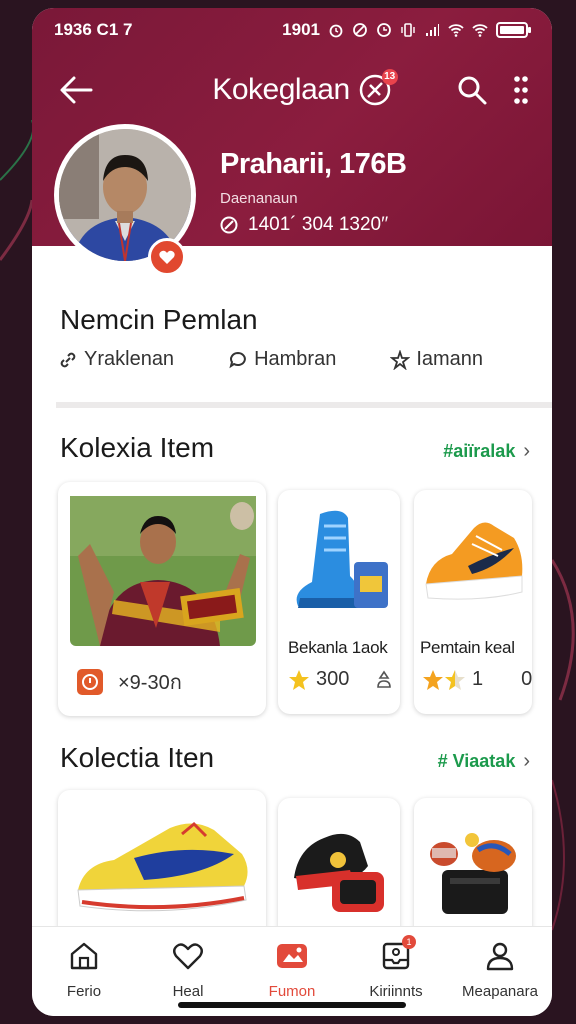 The image size is (576, 1024). What do you see at coordinates (304, 405) in the screenshot?
I see `section-divider` at bounding box center [304, 405].